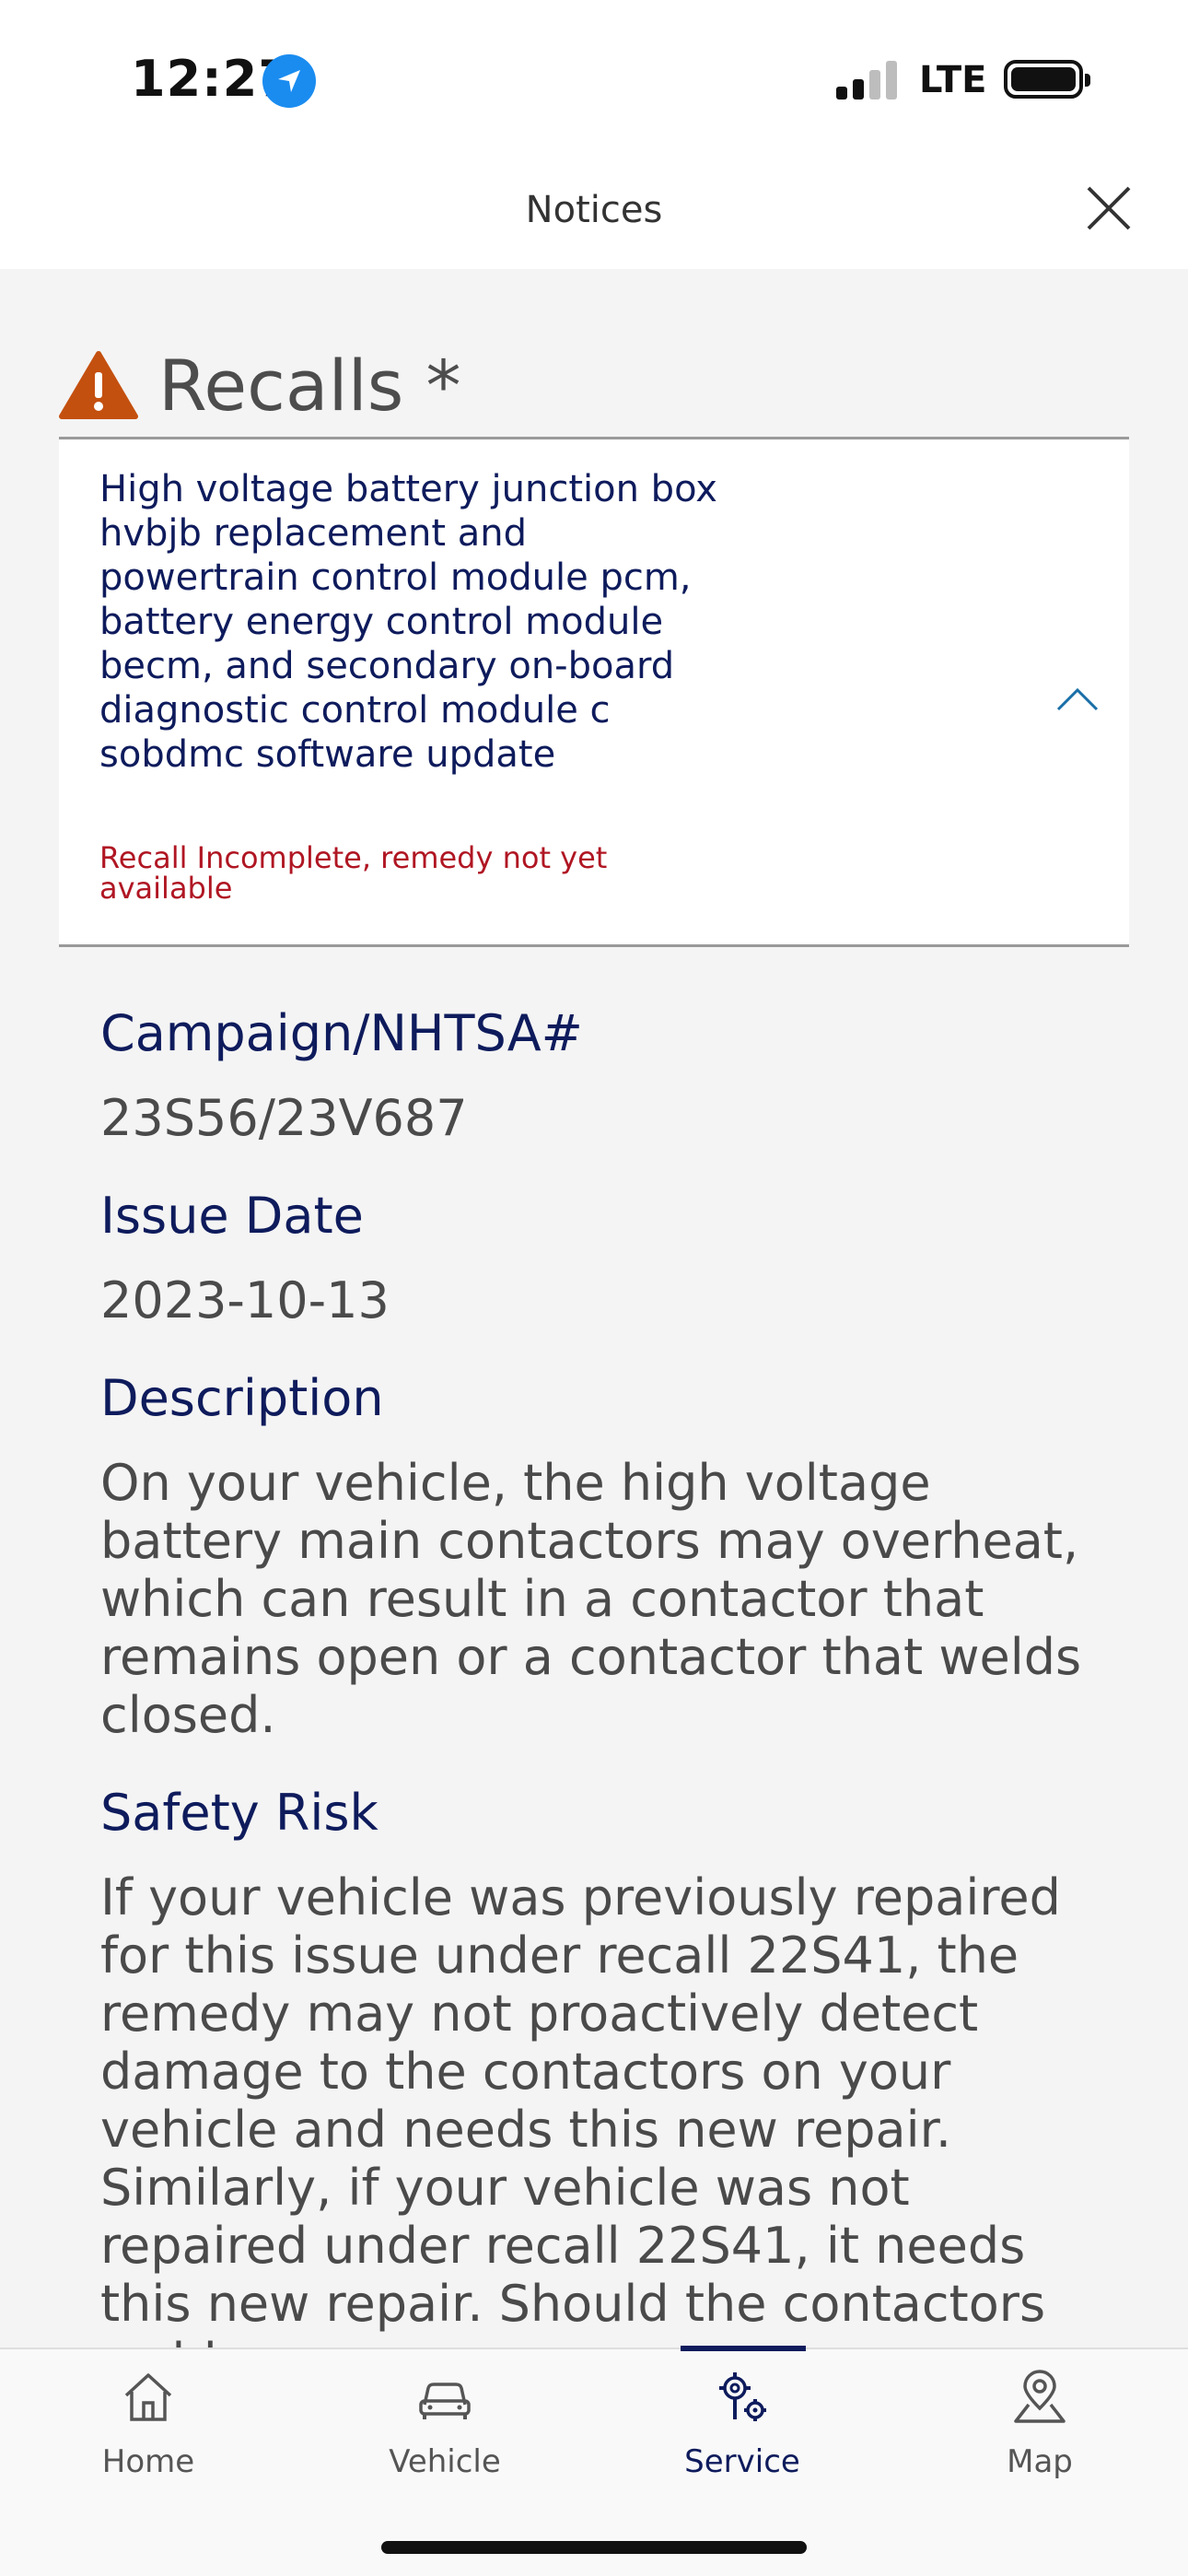 This screenshot has width=1188, height=2576. What do you see at coordinates (594, 69) in the screenshot?
I see `status-bar: 12:27 LTE` at bounding box center [594, 69].